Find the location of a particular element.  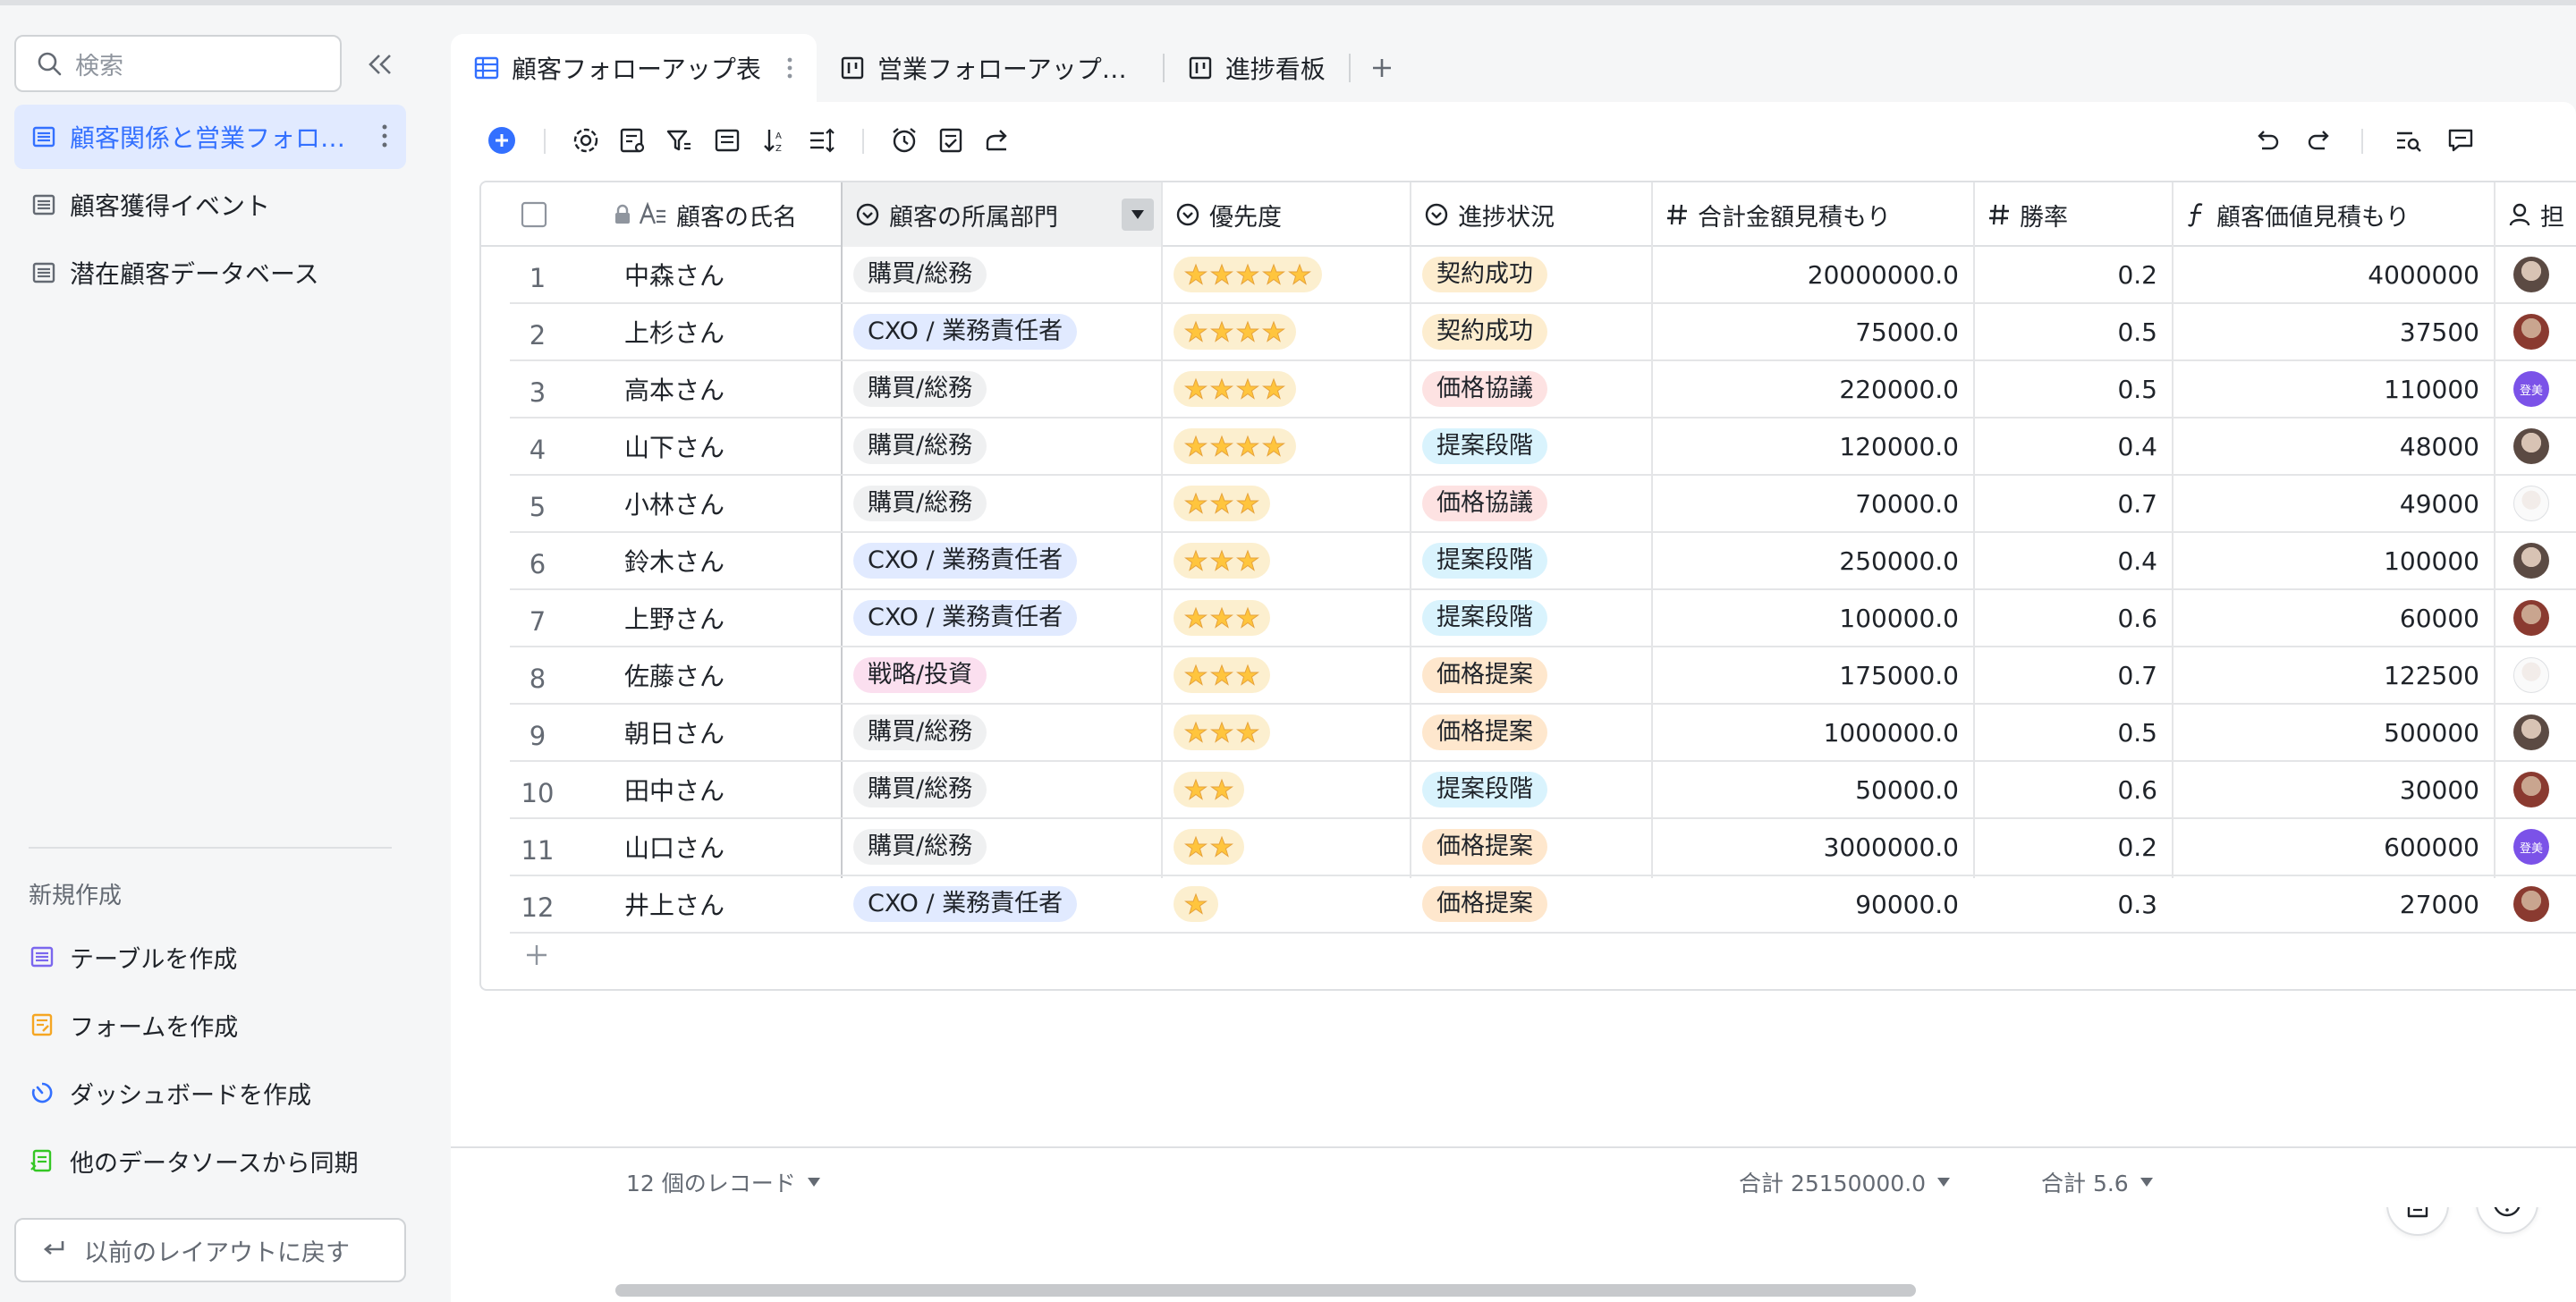

table-row: 3 高本さん 購買/総務 価格協議 220000.0 0.5 110000 登美 is located at coordinates (1528, 389).